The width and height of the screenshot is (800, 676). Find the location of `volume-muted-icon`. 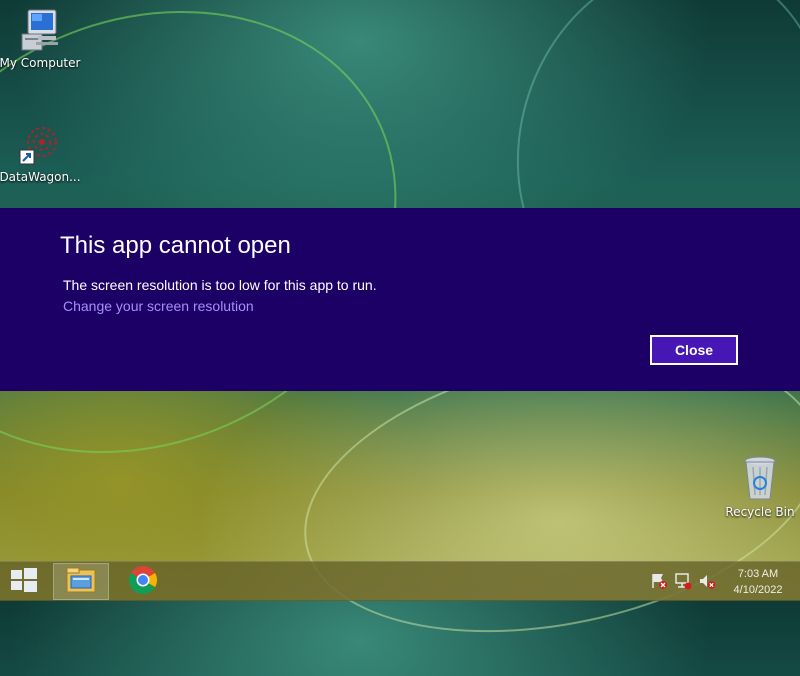

volume-muted-icon is located at coordinates (707, 581).